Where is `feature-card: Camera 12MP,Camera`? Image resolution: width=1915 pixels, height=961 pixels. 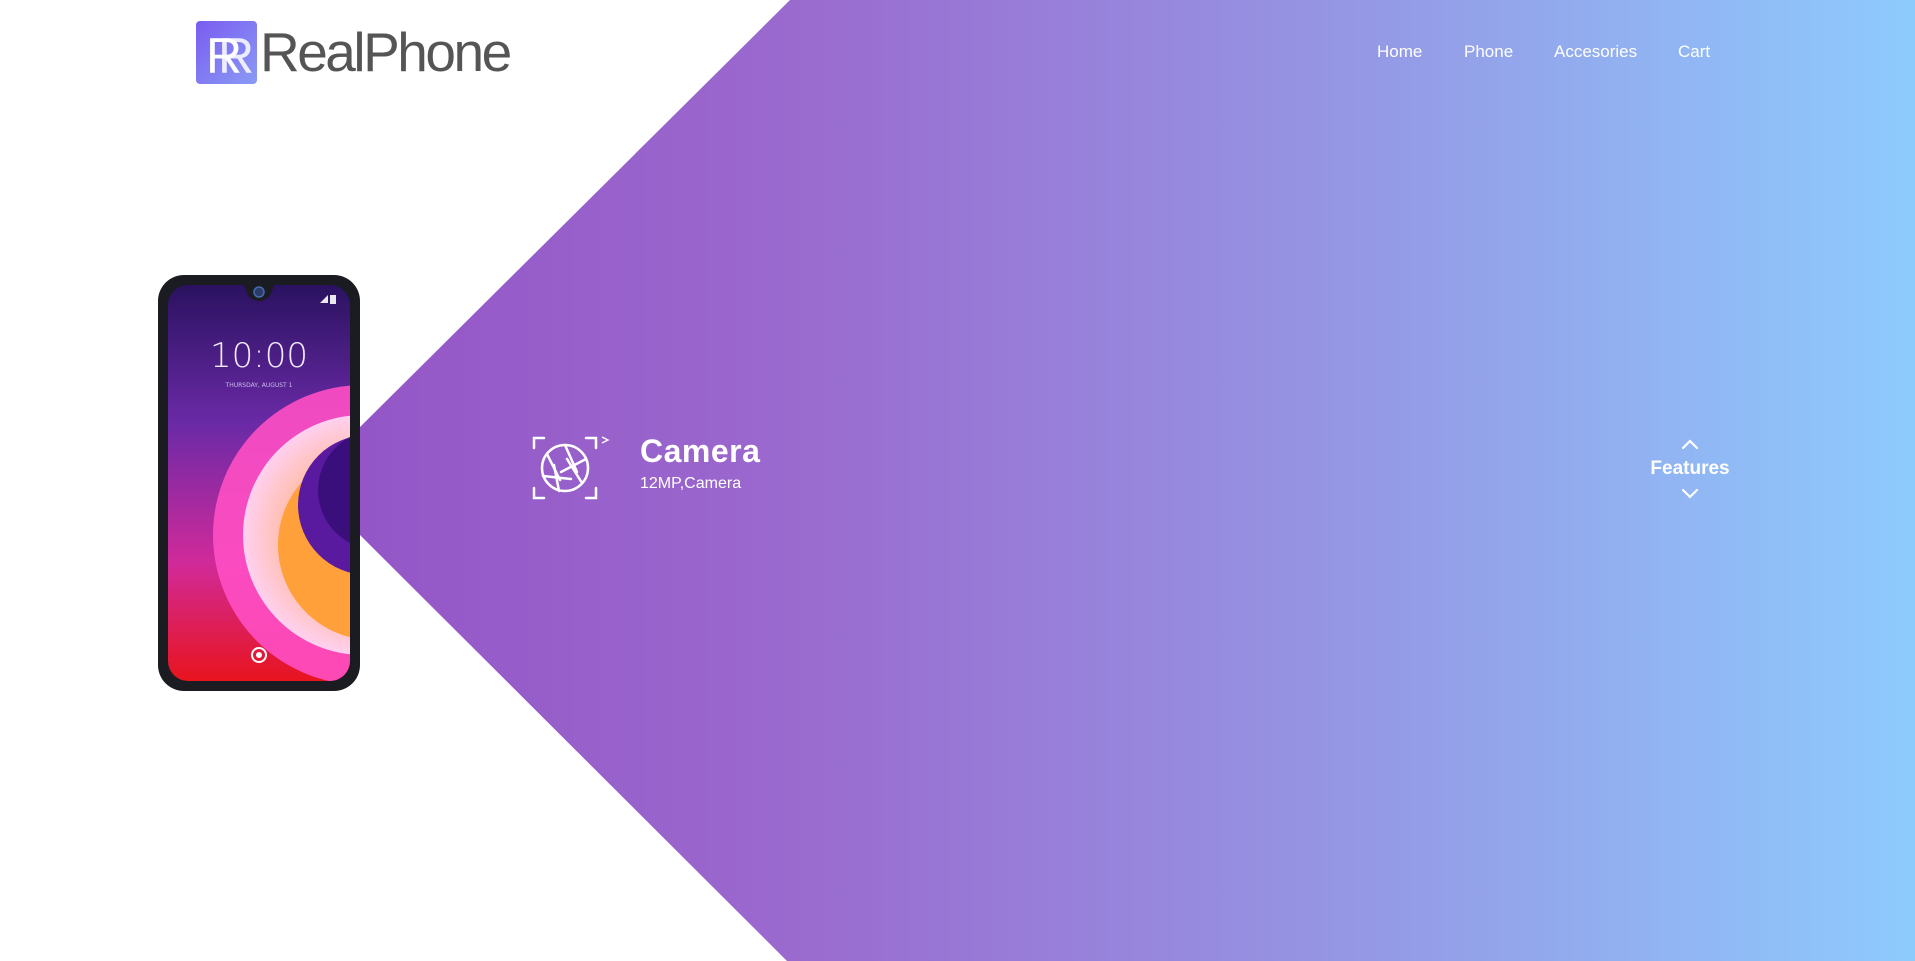 feature-card: Camera 12MP,Camera is located at coordinates (645, 468).